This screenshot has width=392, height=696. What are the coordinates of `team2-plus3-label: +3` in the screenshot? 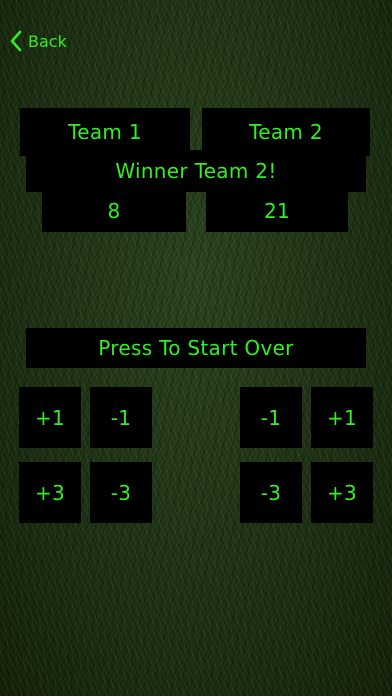 It's located at (342, 492).